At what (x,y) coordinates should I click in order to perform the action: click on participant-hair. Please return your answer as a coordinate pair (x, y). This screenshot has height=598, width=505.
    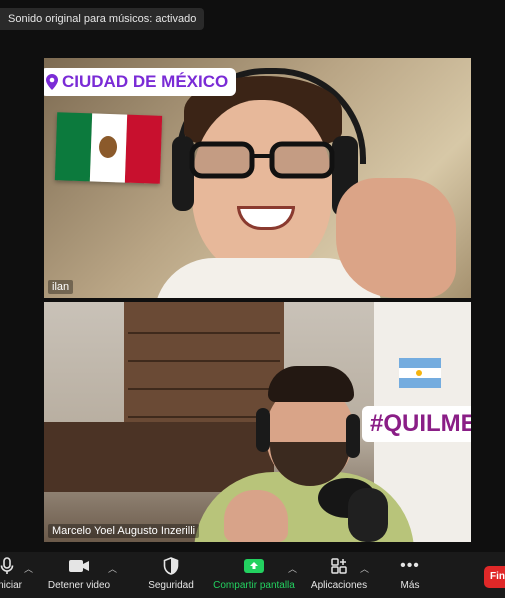
    Looking at the image, I should click on (311, 384).